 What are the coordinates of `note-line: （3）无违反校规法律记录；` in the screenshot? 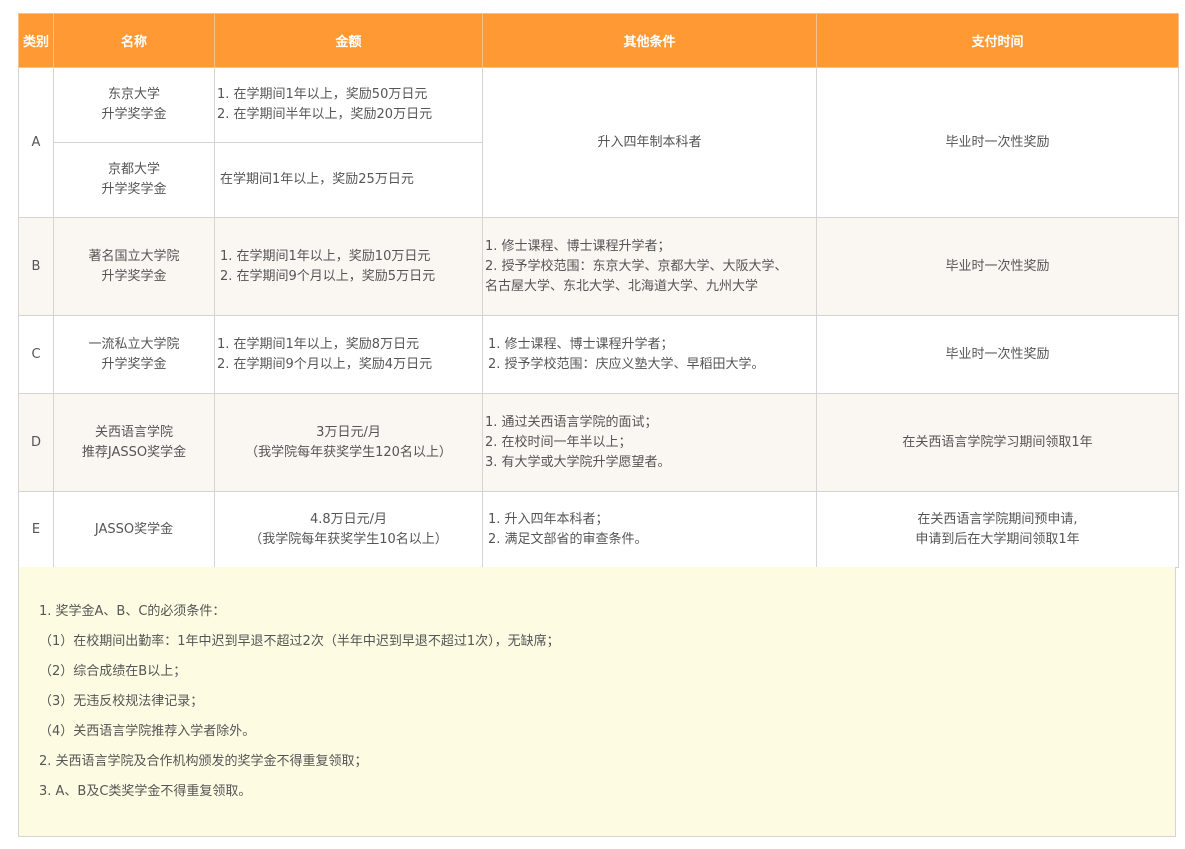 It's located at (121, 701).